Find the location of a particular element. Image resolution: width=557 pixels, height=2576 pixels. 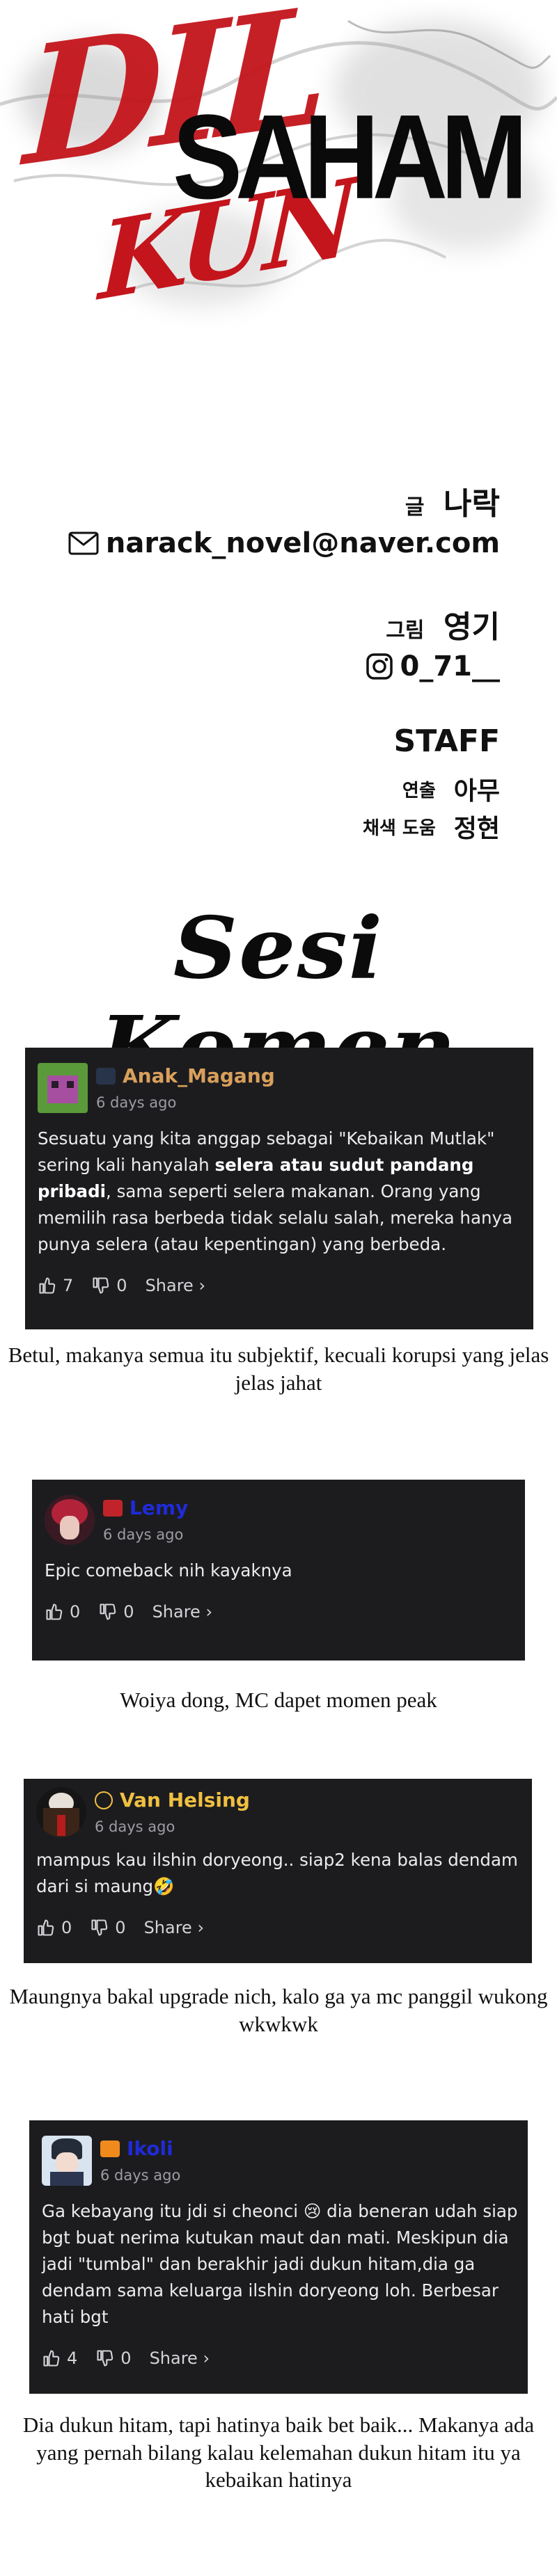

title-saham: SAHAM is located at coordinates (350, 156).